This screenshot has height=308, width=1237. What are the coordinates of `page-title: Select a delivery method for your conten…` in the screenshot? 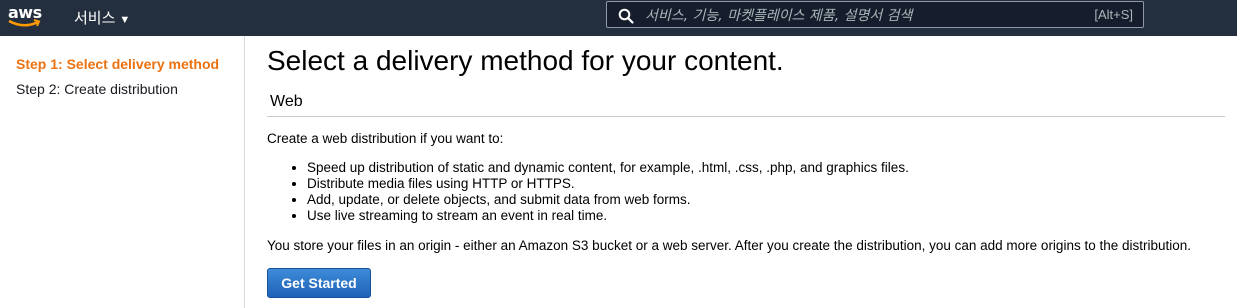 It's located at (525, 60).